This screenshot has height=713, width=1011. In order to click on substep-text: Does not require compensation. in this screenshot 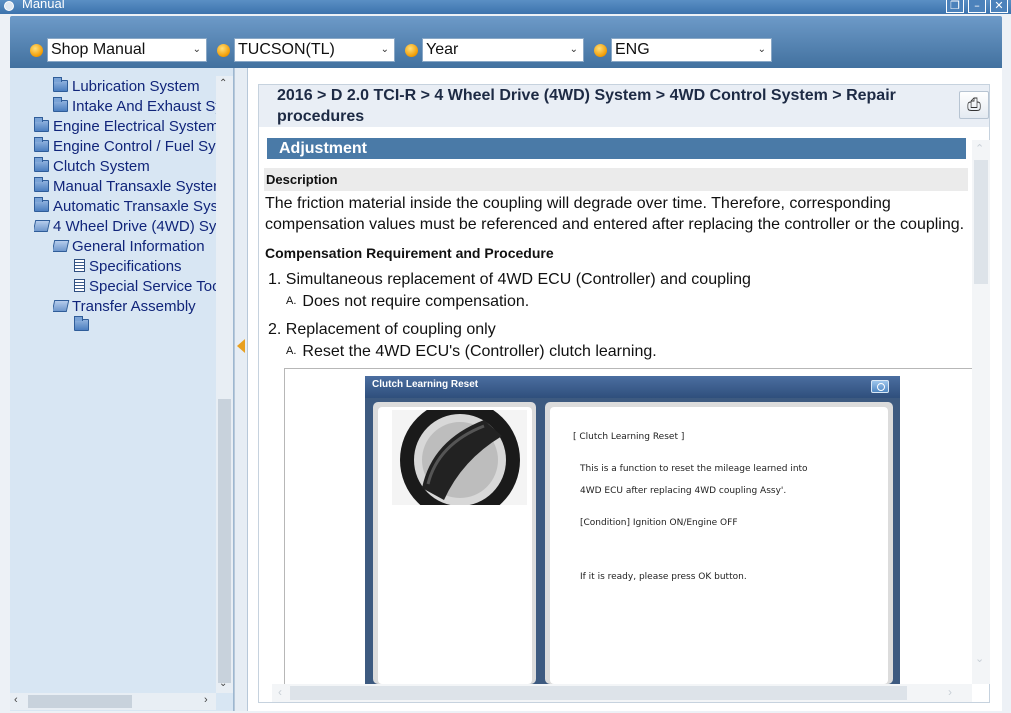, I will do `click(416, 301)`.